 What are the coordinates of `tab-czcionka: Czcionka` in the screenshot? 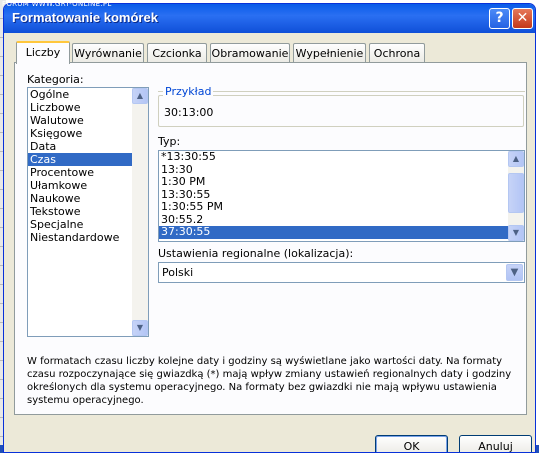 It's located at (177, 52).